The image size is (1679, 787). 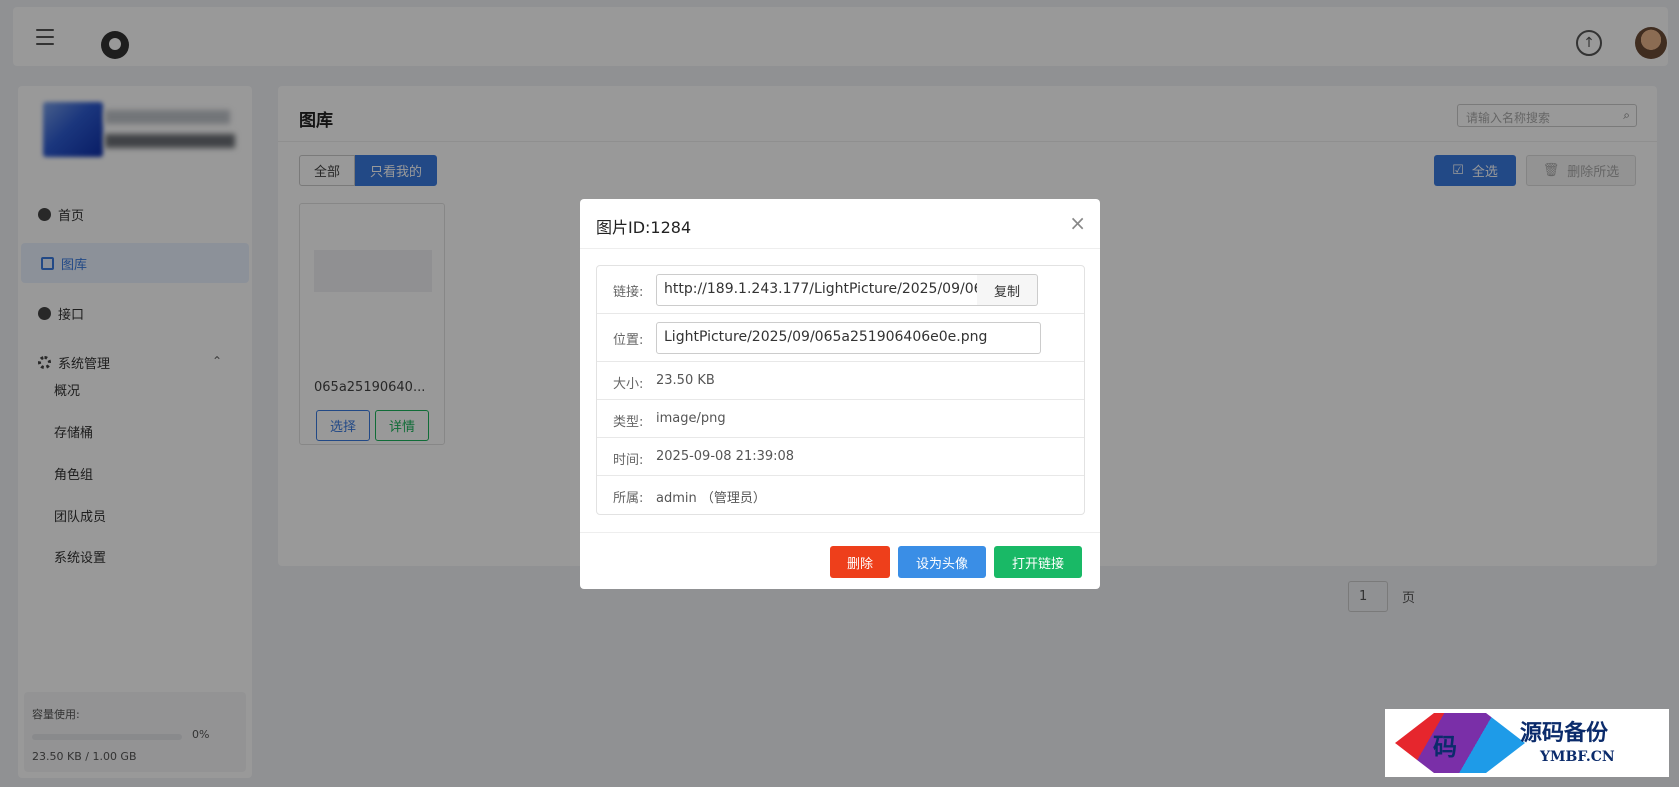 What do you see at coordinates (840, 419) in the screenshot?
I see `info-row-type: 类型: image/png` at bounding box center [840, 419].